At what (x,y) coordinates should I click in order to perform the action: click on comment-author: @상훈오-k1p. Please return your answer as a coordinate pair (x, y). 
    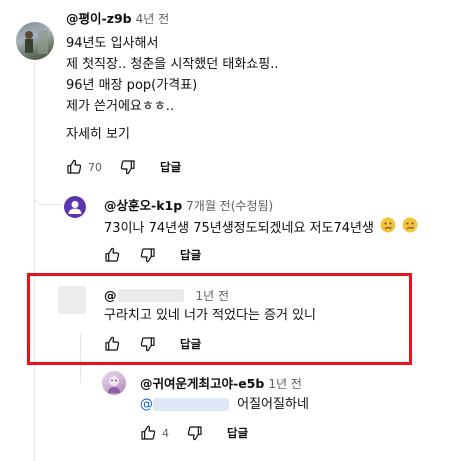
    Looking at the image, I should click on (143, 205).